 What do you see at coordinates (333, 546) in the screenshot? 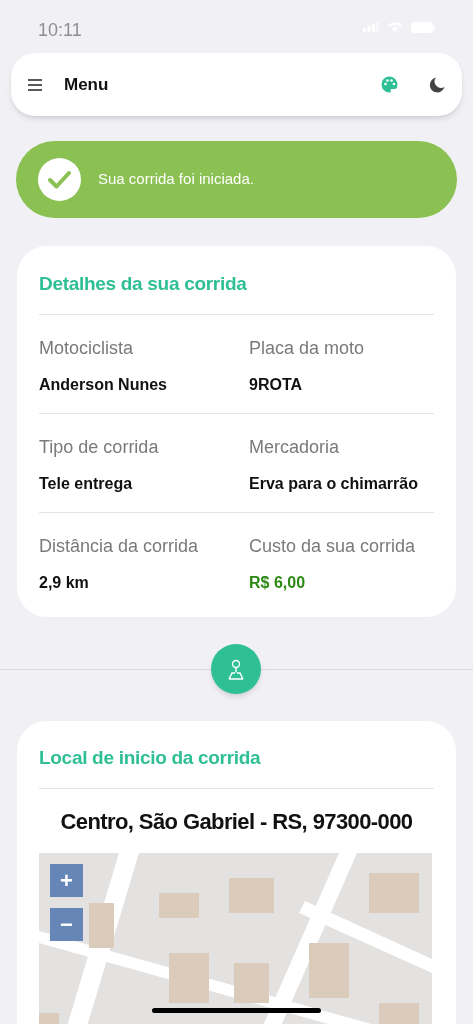
I see `field-label: Custo da sua corrida` at bounding box center [333, 546].